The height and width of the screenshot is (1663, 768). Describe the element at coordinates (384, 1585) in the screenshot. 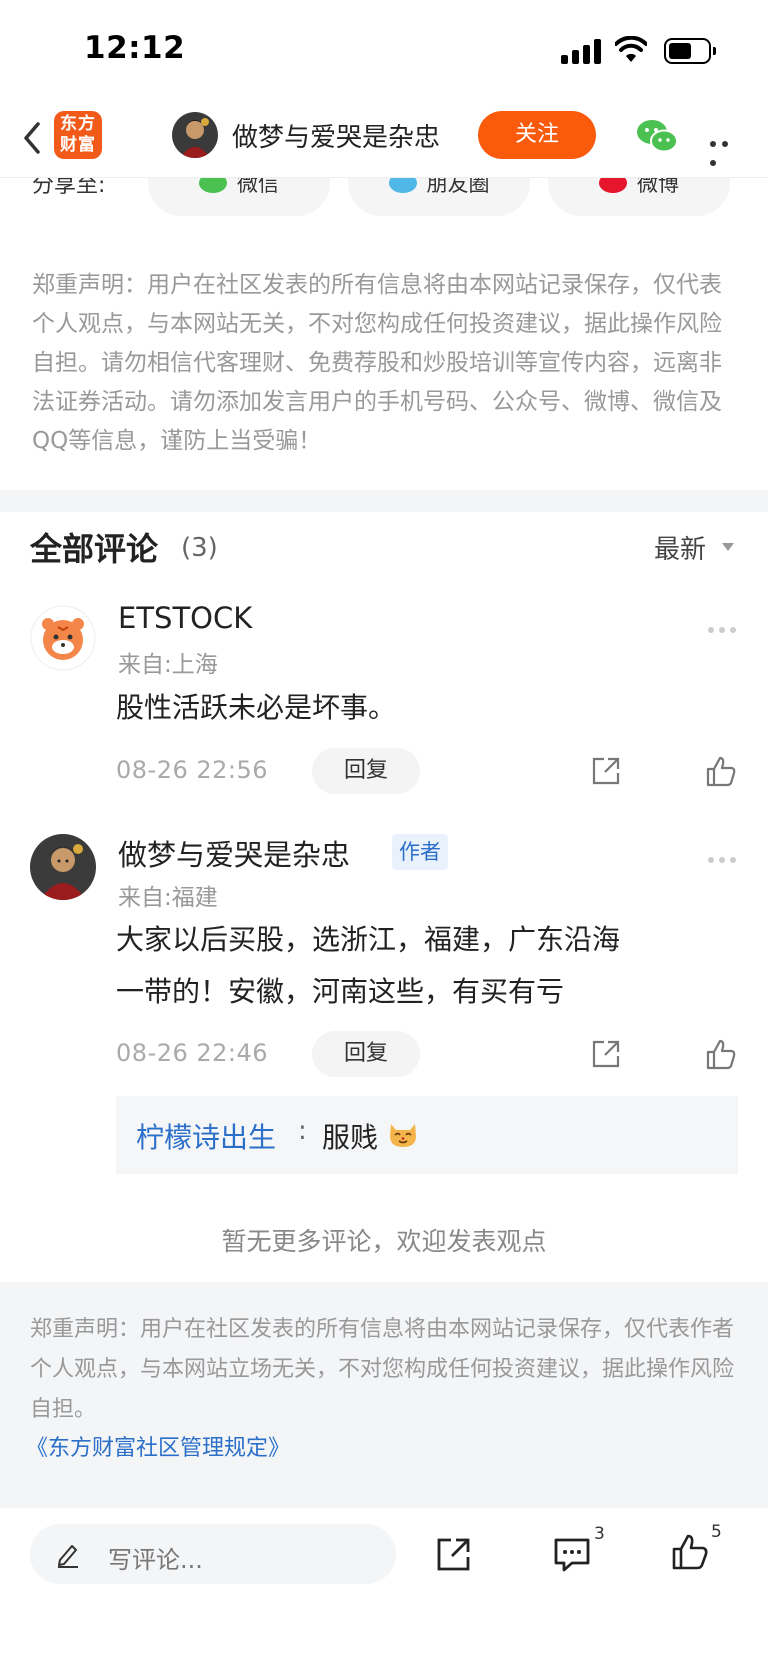

I see `bottom-bar: 写评论... 3 5` at that location.